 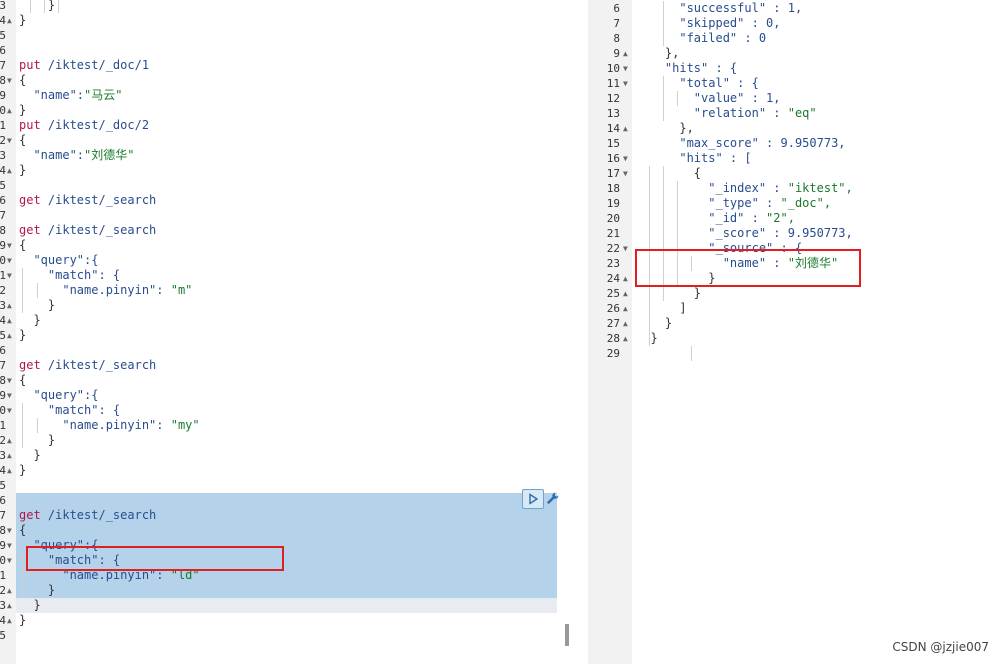 I want to click on code-token: },, so click(x=665, y=128).